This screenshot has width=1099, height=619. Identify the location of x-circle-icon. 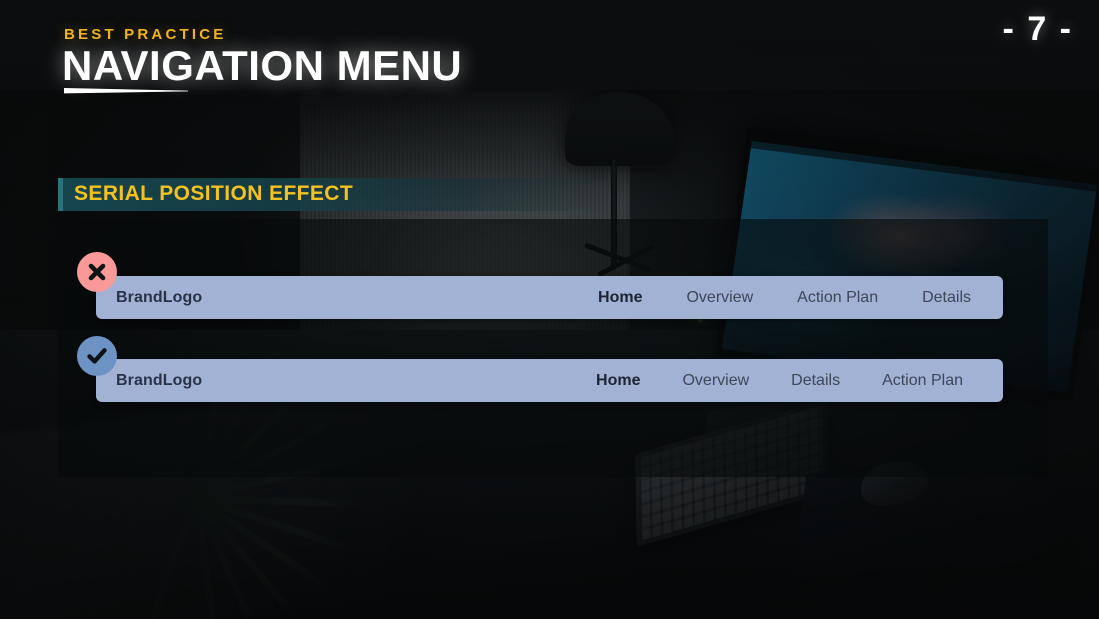
(97, 272).